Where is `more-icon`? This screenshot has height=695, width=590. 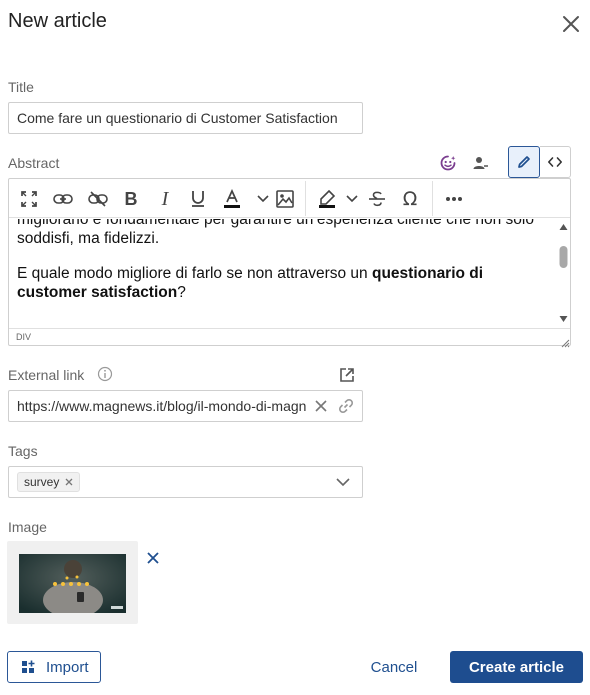 more-icon is located at coordinates (454, 199).